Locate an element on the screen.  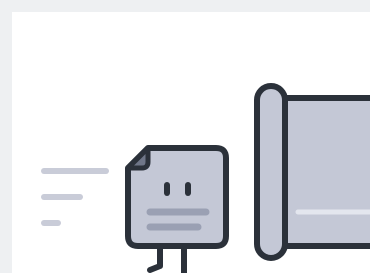
document-legs is located at coordinates (167, 258).